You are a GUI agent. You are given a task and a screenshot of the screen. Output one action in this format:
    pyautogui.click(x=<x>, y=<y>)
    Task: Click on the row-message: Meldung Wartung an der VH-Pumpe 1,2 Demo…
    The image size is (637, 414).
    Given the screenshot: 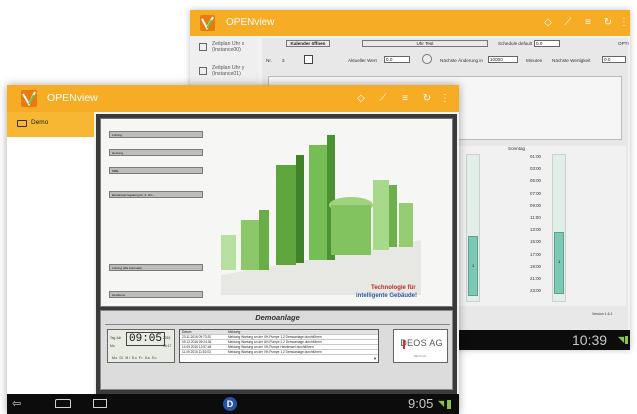 What is the action you would take?
    pyautogui.click(x=275, y=352)
    